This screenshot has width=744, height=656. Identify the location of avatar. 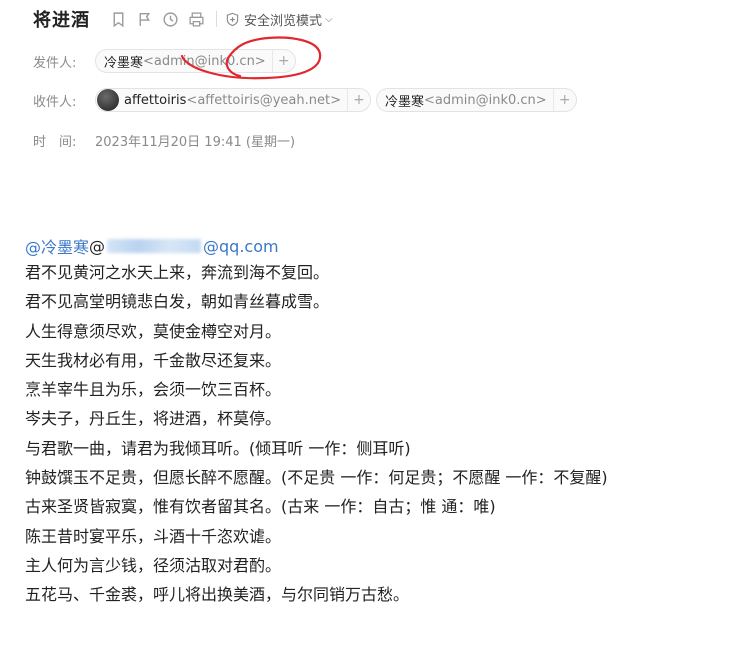
(108, 100).